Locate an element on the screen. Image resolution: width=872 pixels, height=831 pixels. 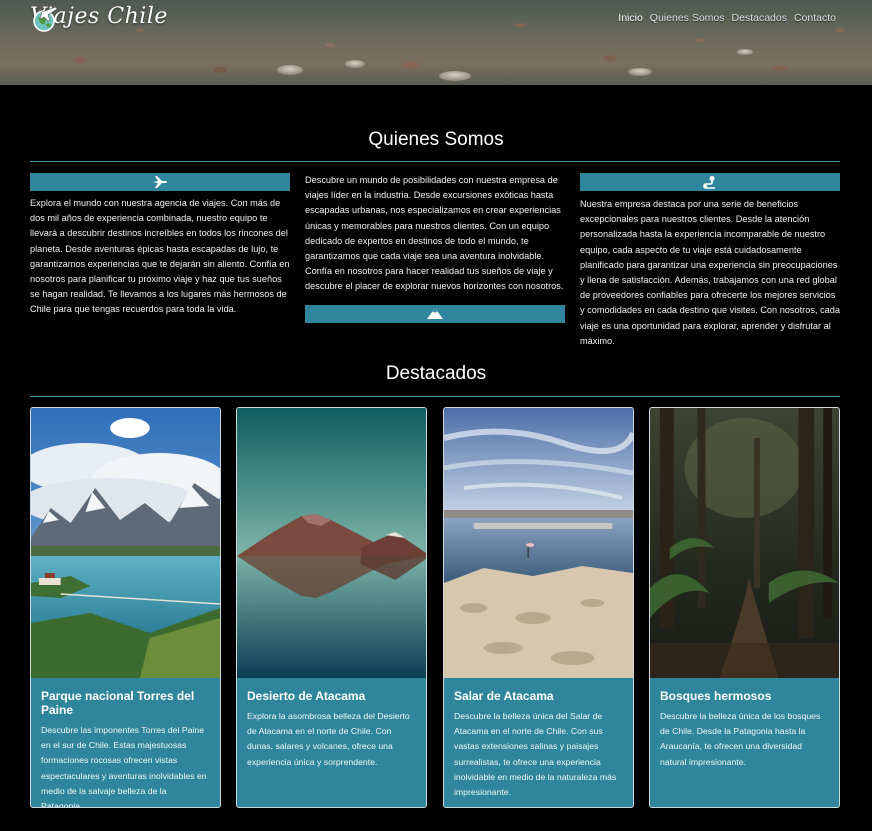
brand-logo: Viajes Chile is located at coordinates (99, 18).